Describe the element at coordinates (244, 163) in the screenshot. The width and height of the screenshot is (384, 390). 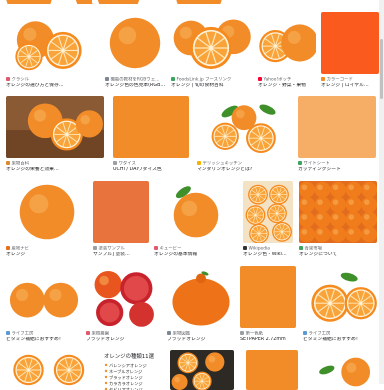
I see `result-source: デリッシュキッチン` at that location.